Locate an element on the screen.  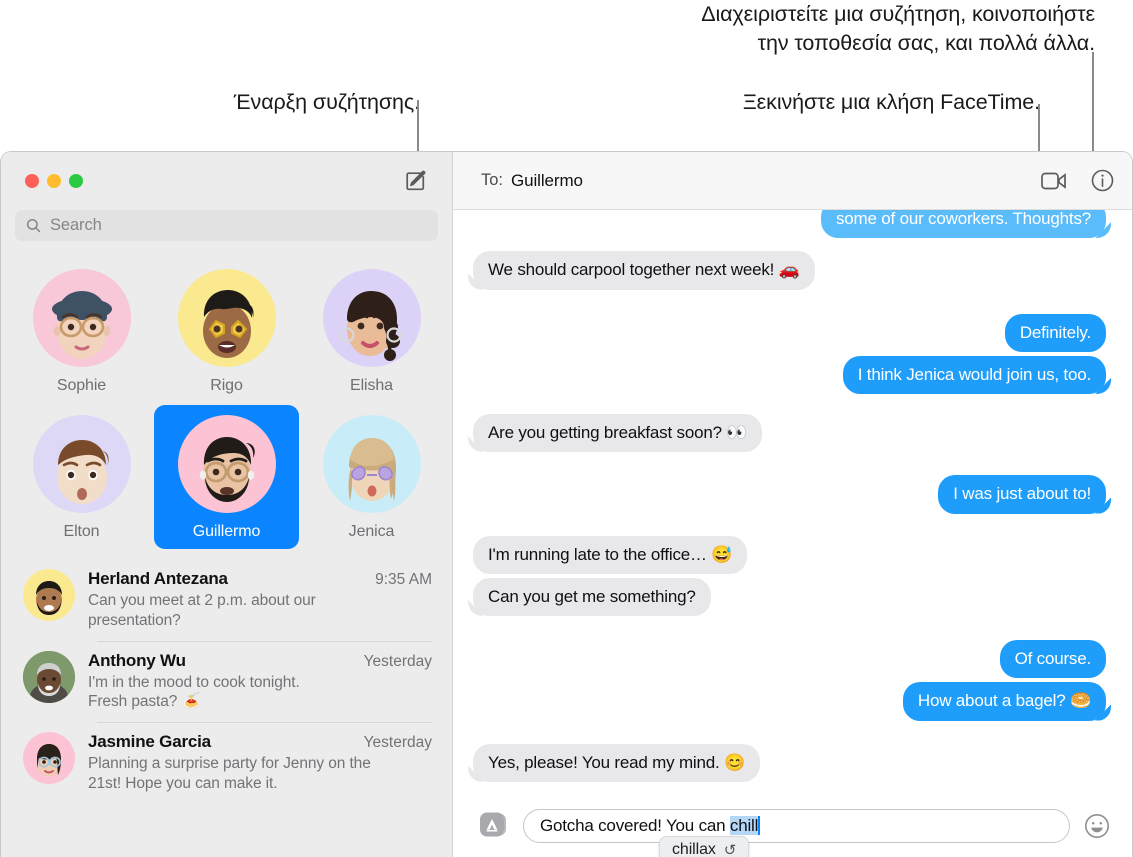
search-placeholder-text: Search is located at coordinates (76, 225).